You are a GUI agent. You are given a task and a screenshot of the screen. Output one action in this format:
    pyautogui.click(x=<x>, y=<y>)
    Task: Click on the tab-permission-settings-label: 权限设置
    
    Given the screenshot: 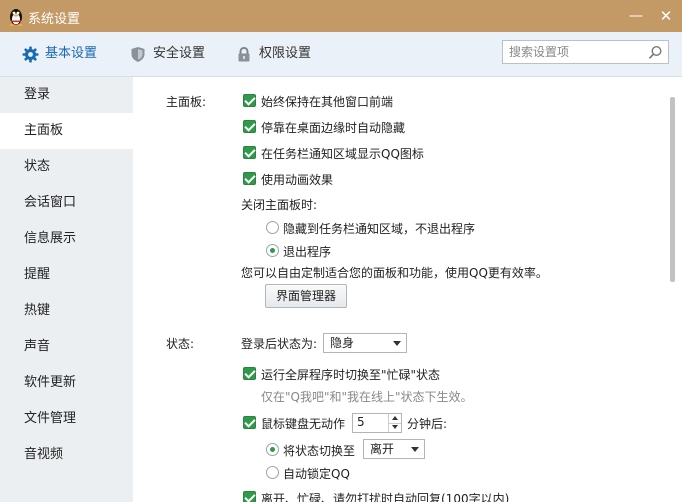 What is the action you would take?
    pyautogui.click(x=285, y=53)
    